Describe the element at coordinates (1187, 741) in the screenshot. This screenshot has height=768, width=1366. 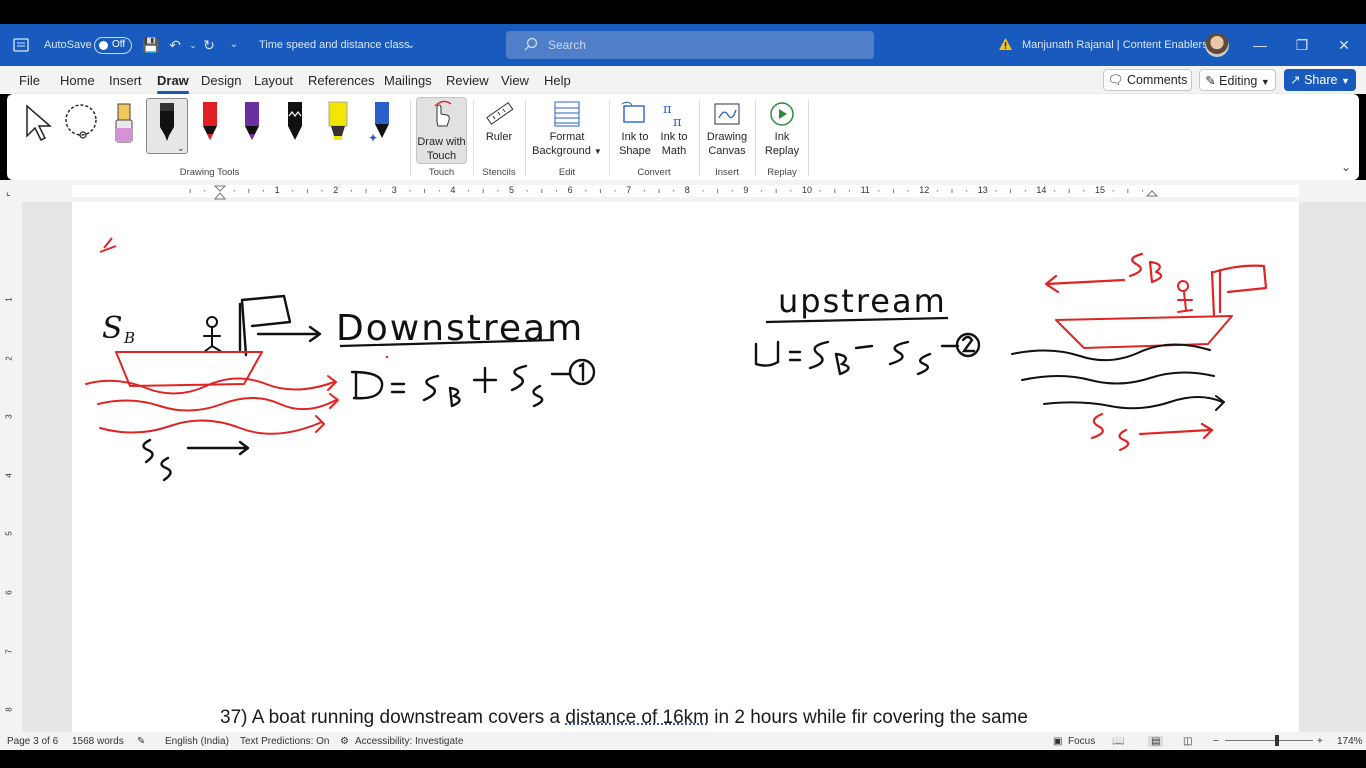
I see `web-layout-icon: ◫` at that location.